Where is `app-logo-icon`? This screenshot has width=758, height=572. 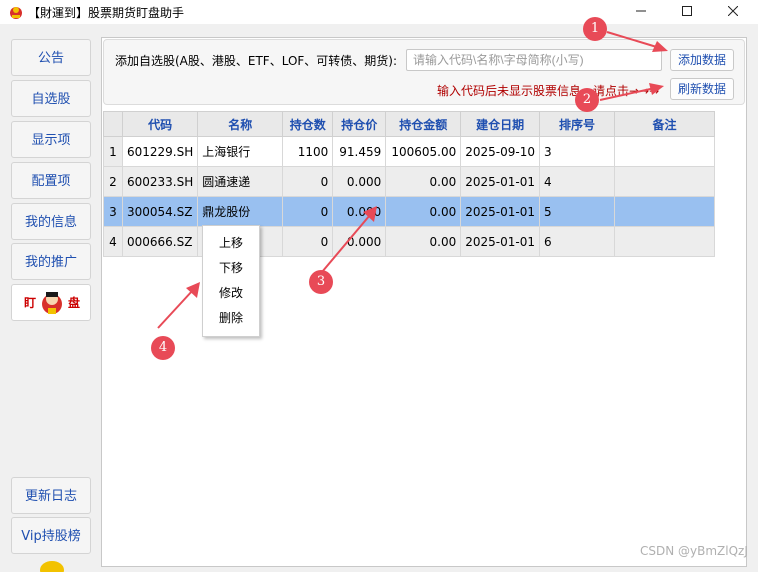
app-logo-icon is located at coordinates (16, 13).